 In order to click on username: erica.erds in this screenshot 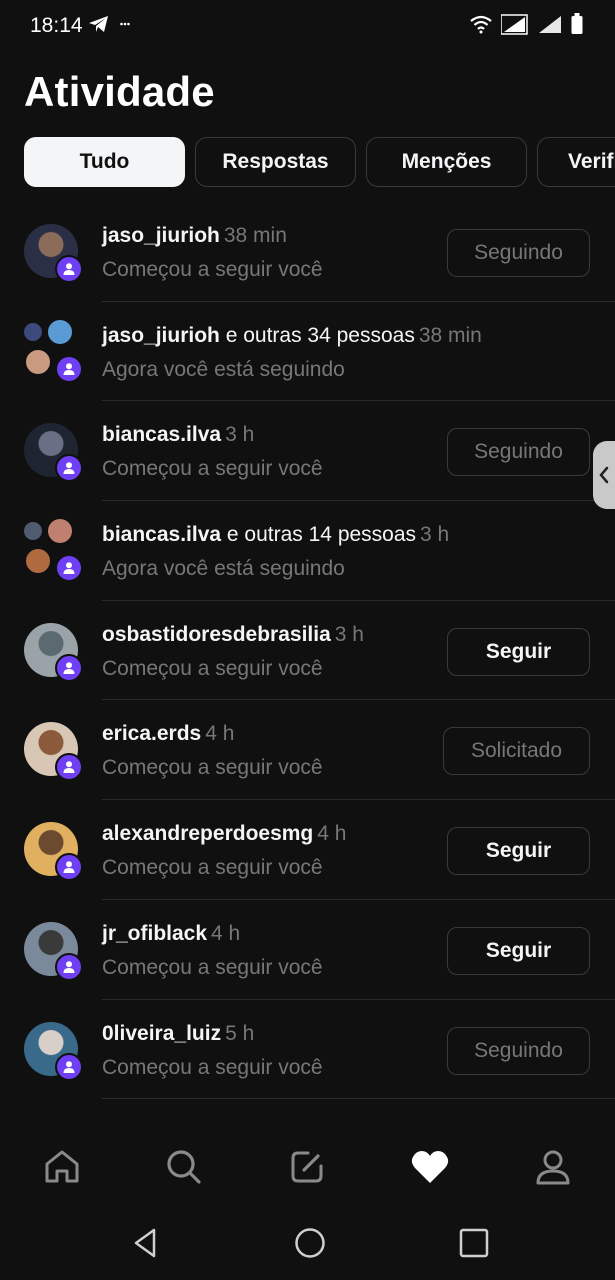, I will do `click(151, 733)`.